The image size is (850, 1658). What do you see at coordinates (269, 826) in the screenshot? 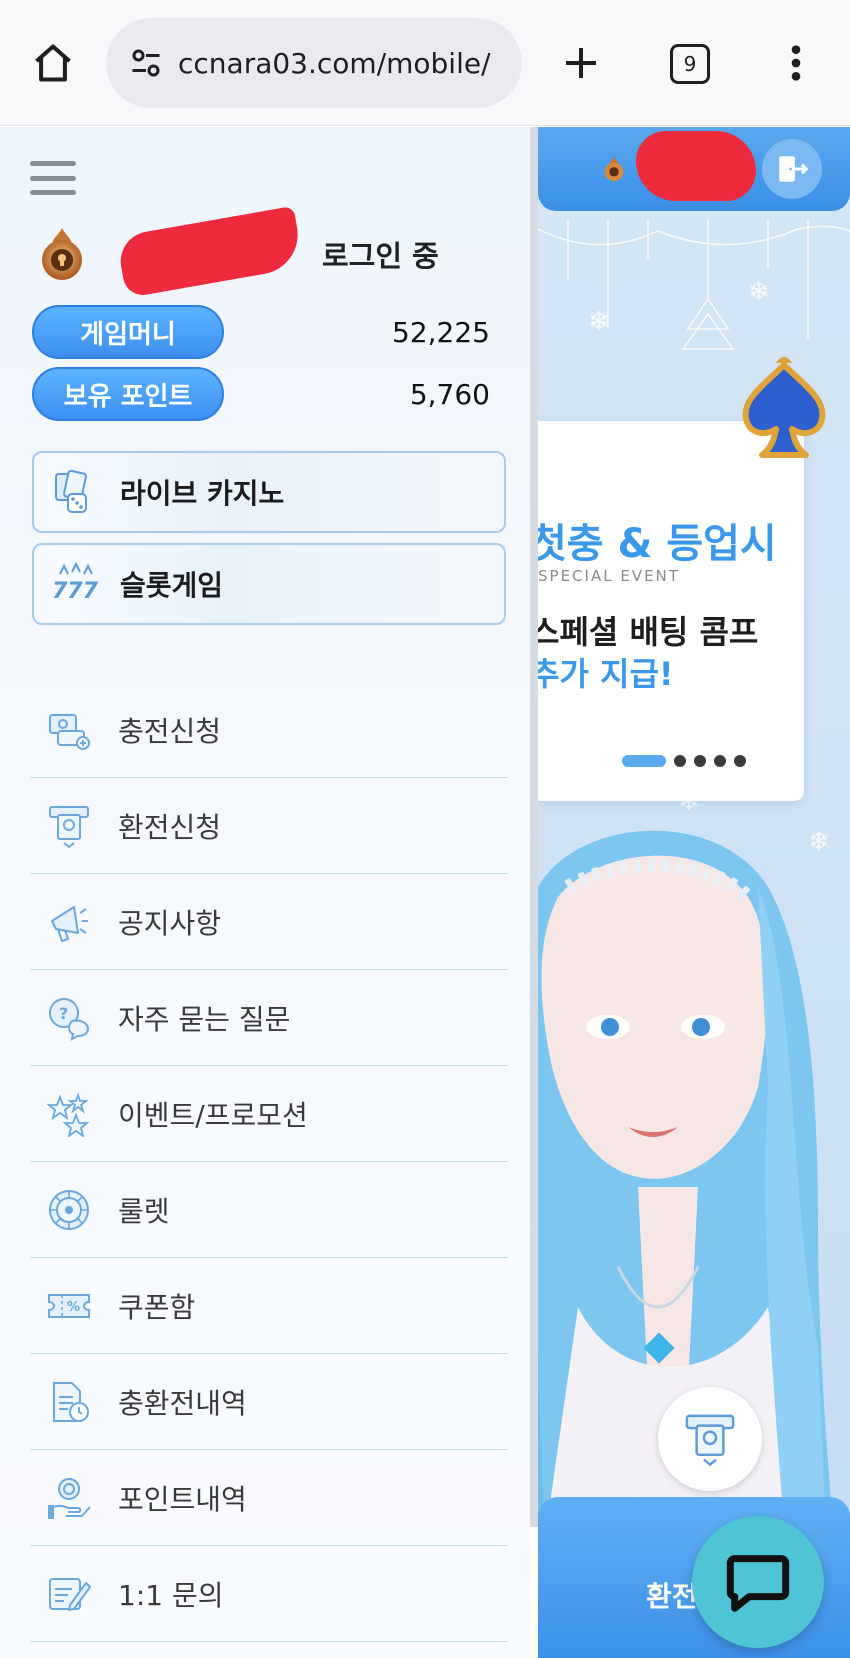
I see `menu-withdraw: 환전신청` at bounding box center [269, 826].